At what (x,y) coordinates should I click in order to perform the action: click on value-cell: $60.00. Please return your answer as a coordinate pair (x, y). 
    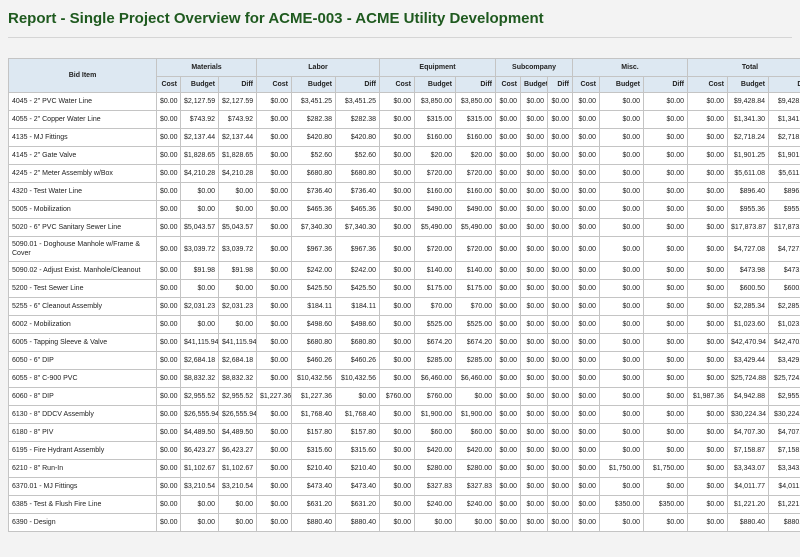
    Looking at the image, I should click on (476, 432).